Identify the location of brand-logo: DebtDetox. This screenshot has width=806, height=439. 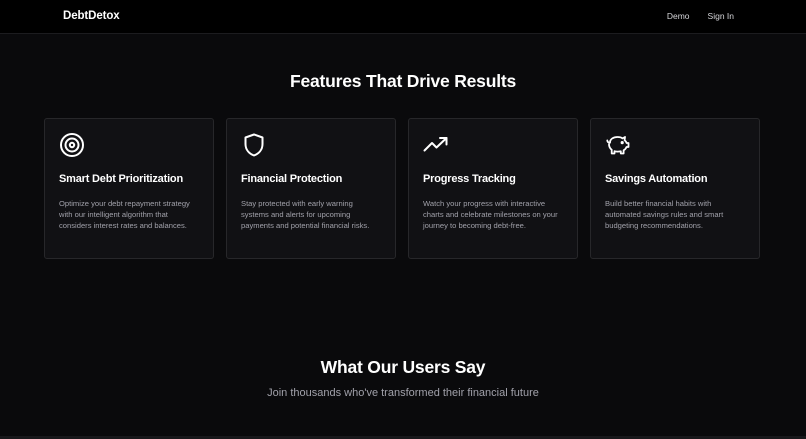
(91, 16).